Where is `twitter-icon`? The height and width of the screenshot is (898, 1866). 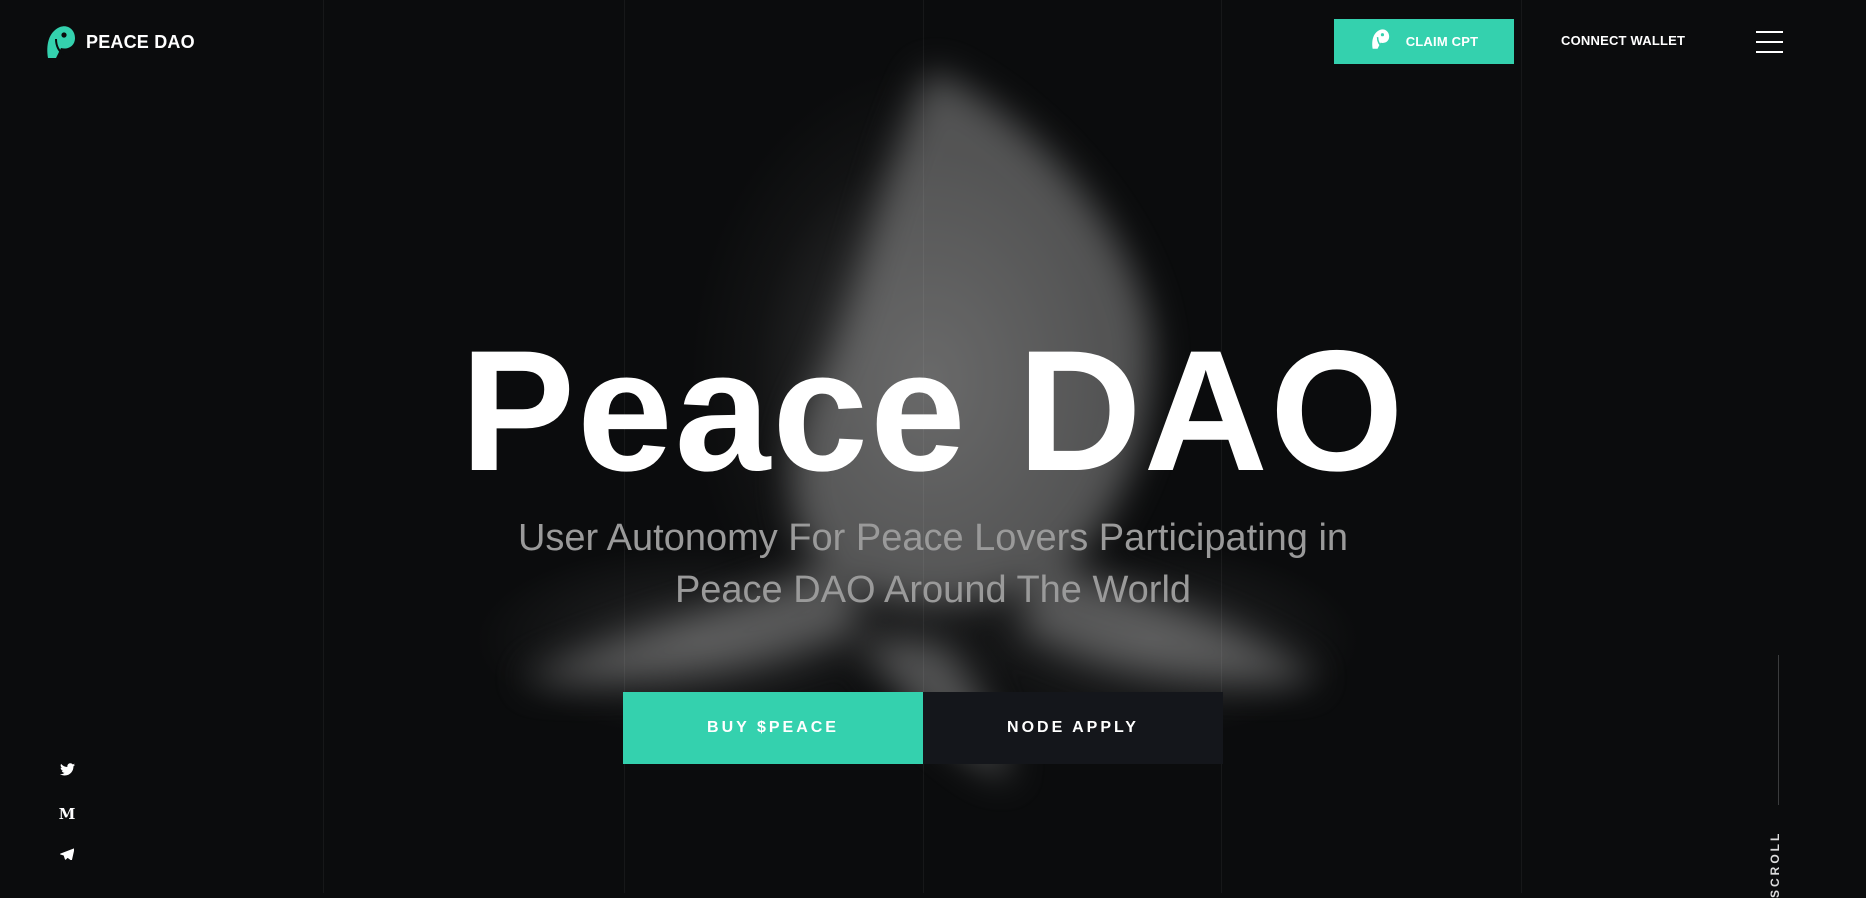
twitter-icon is located at coordinates (67, 772).